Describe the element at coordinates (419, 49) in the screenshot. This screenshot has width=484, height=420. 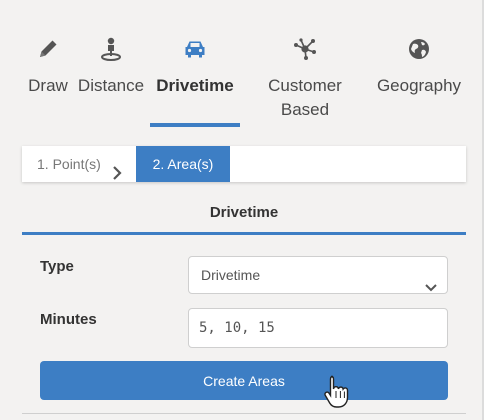
I see `globe-icon` at that location.